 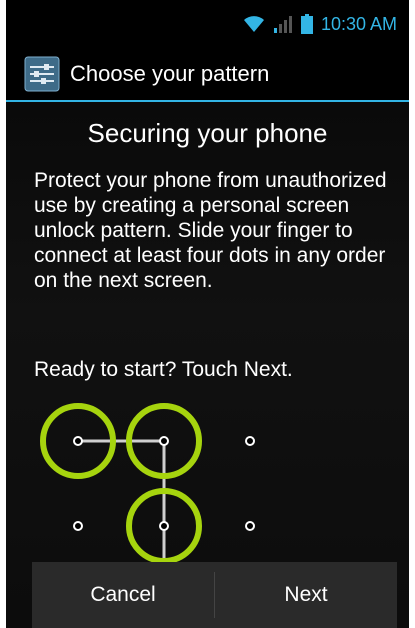 I want to click on battery-icon, so click(x=306, y=24).